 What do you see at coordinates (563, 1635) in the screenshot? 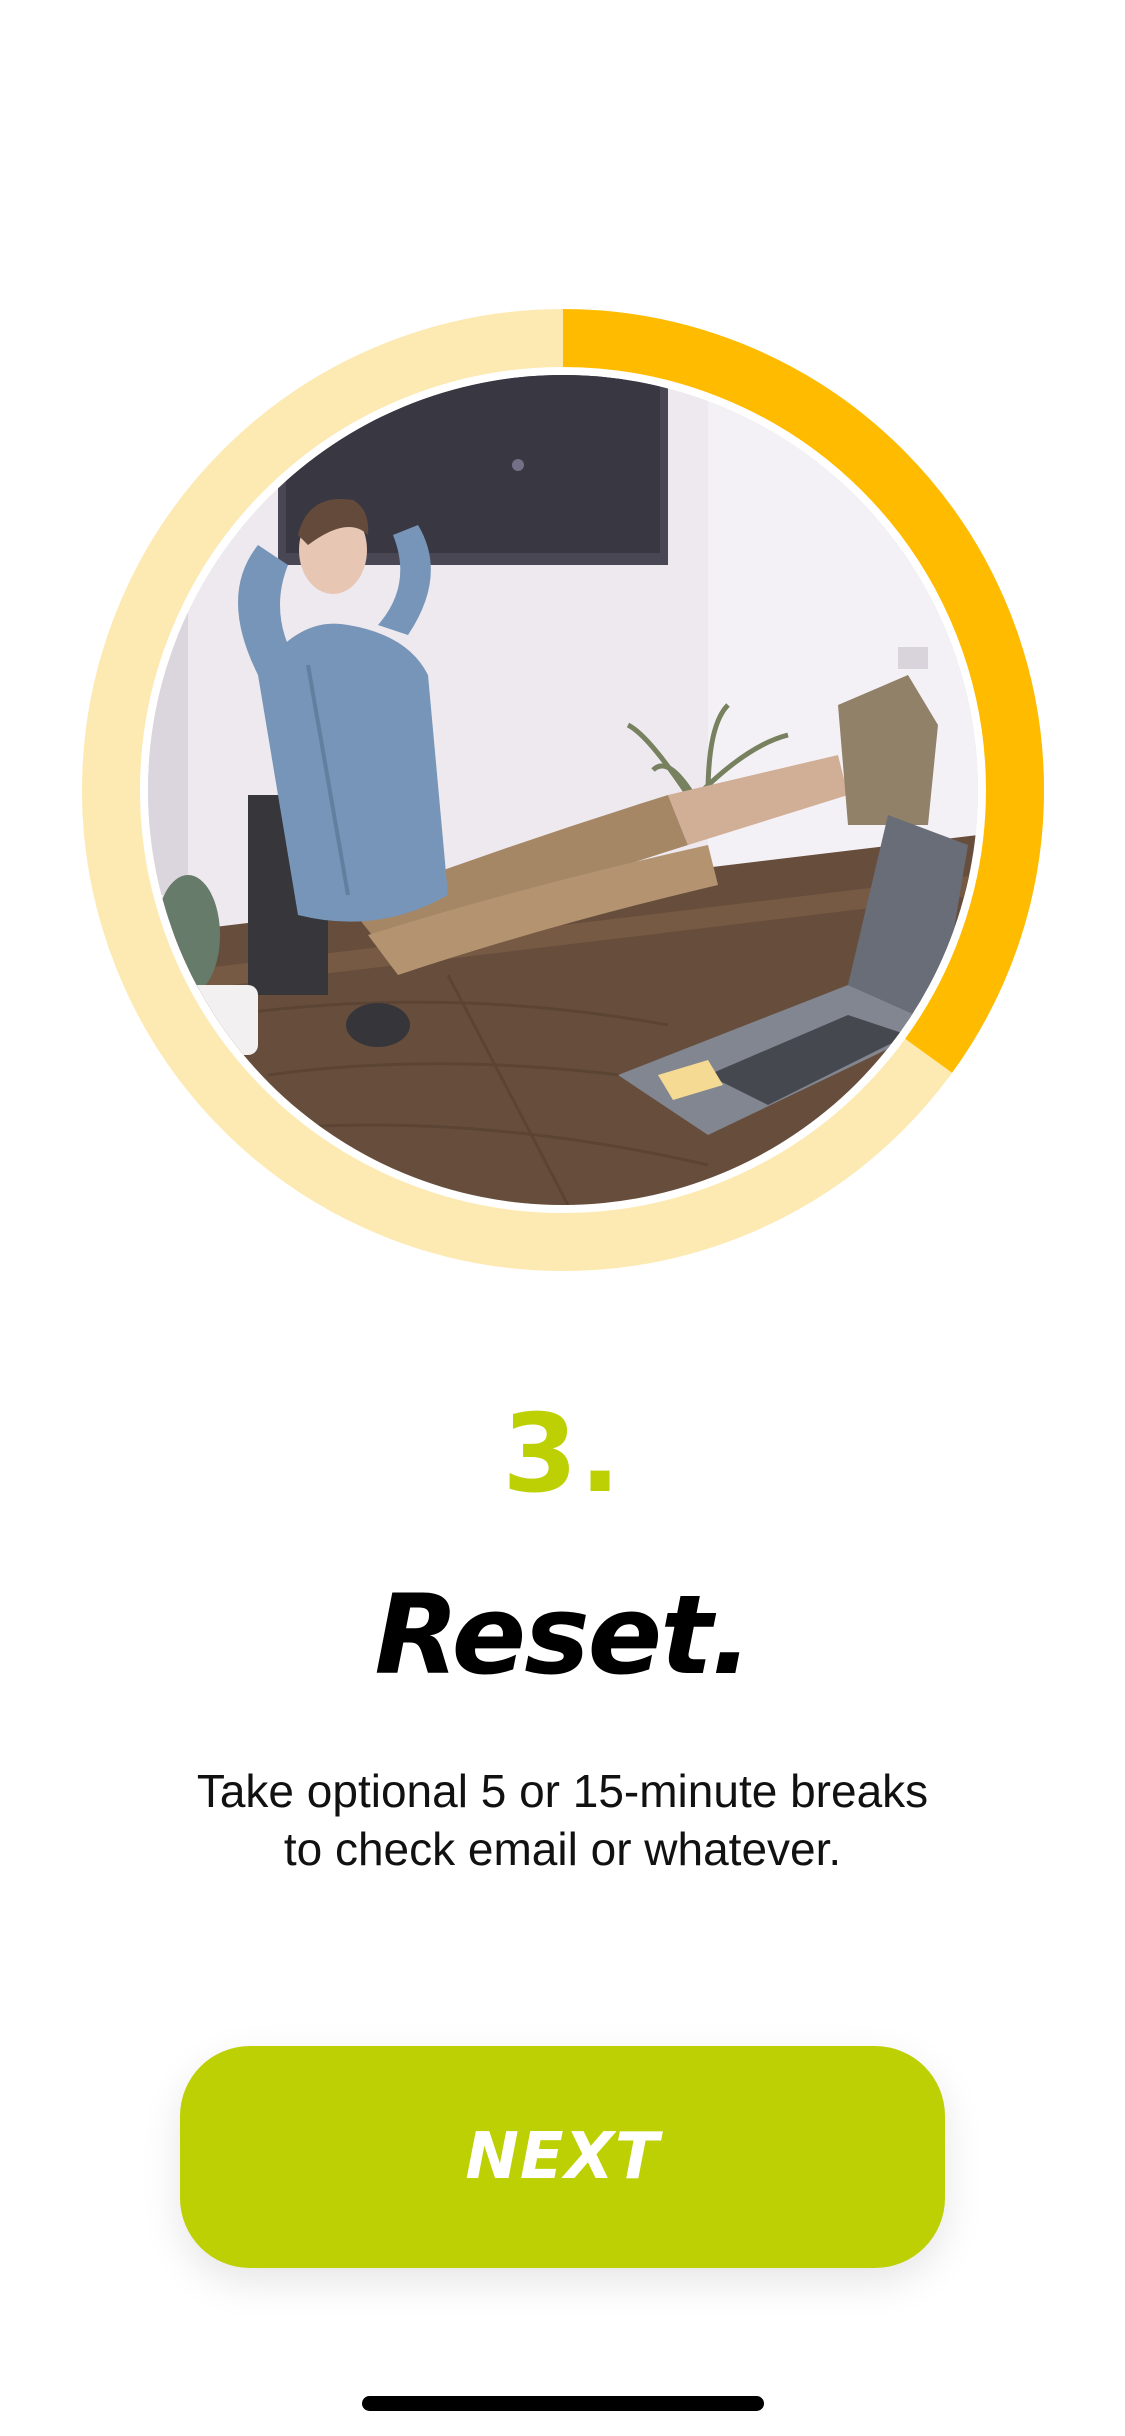
I see `step-title: Reset.` at bounding box center [563, 1635].